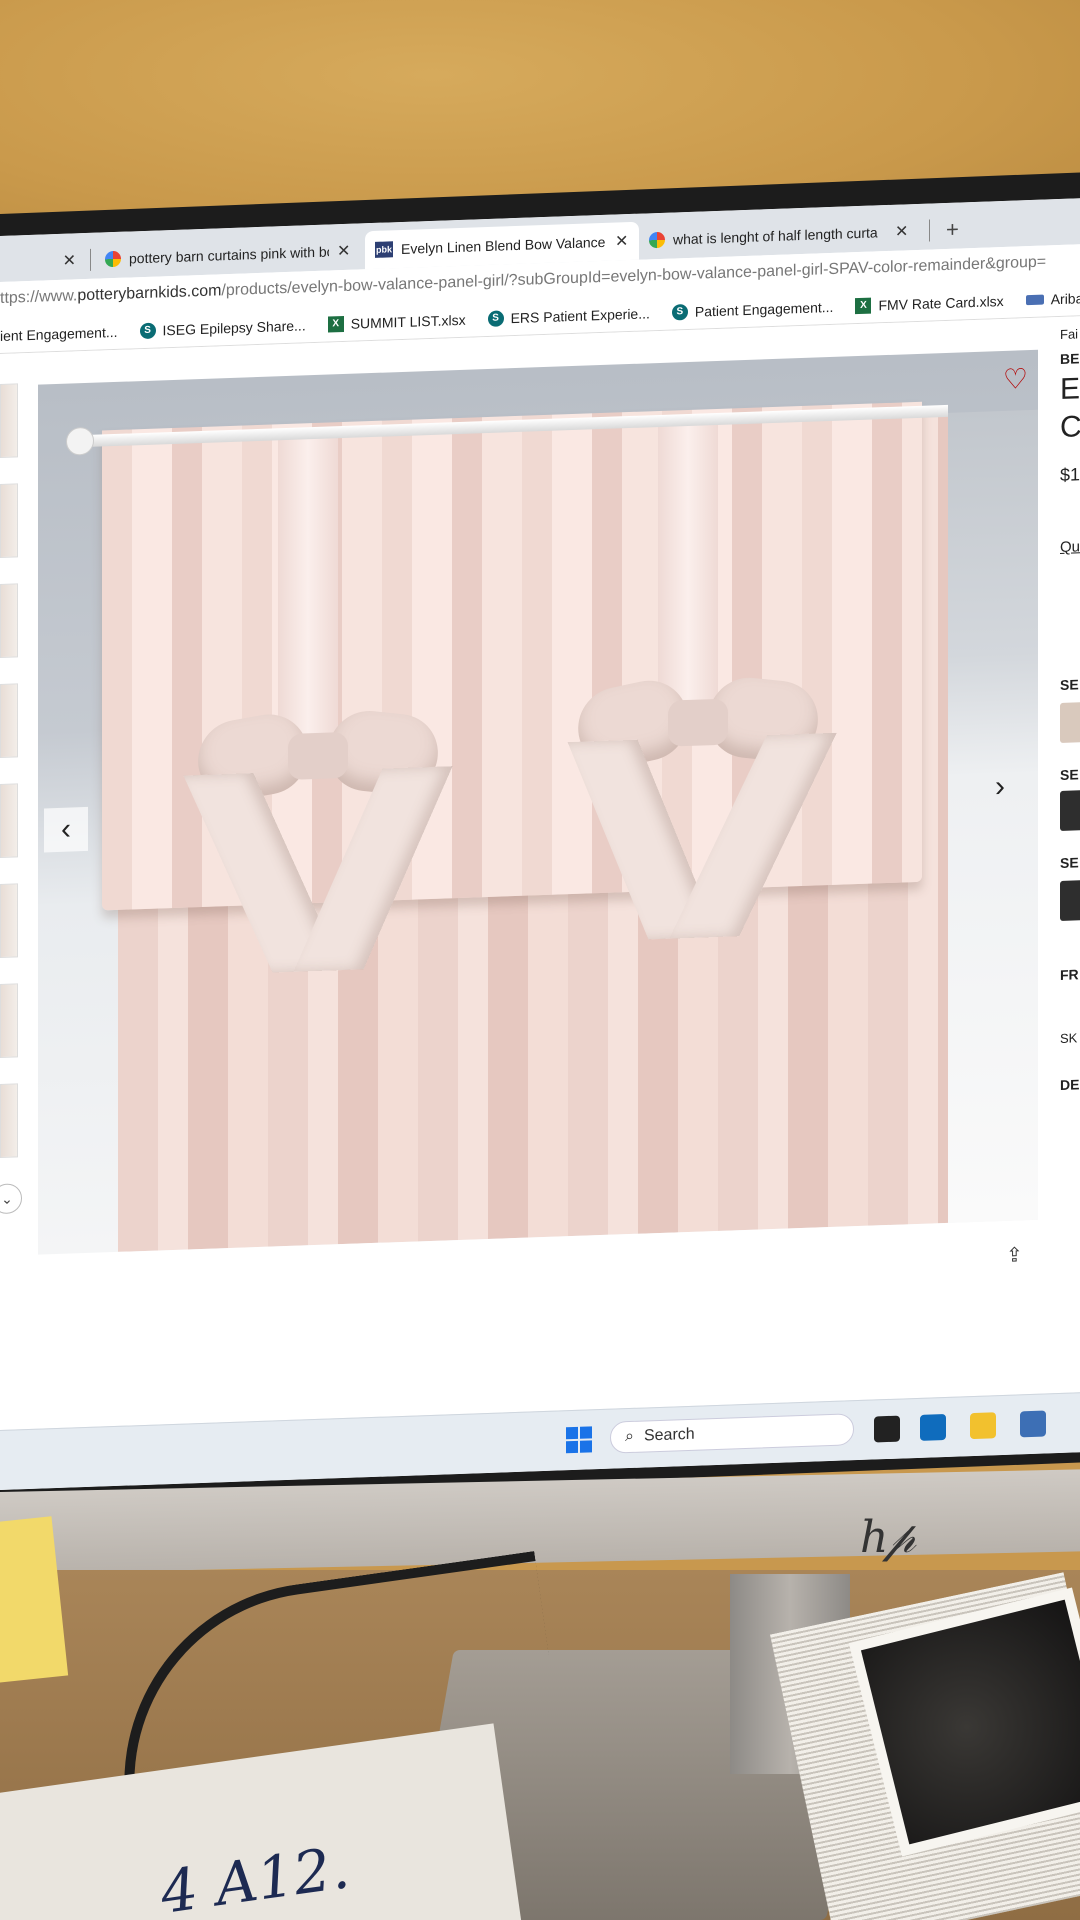  I want to click on tab-label: pottery barn curtains pink with bo, so click(229, 255).